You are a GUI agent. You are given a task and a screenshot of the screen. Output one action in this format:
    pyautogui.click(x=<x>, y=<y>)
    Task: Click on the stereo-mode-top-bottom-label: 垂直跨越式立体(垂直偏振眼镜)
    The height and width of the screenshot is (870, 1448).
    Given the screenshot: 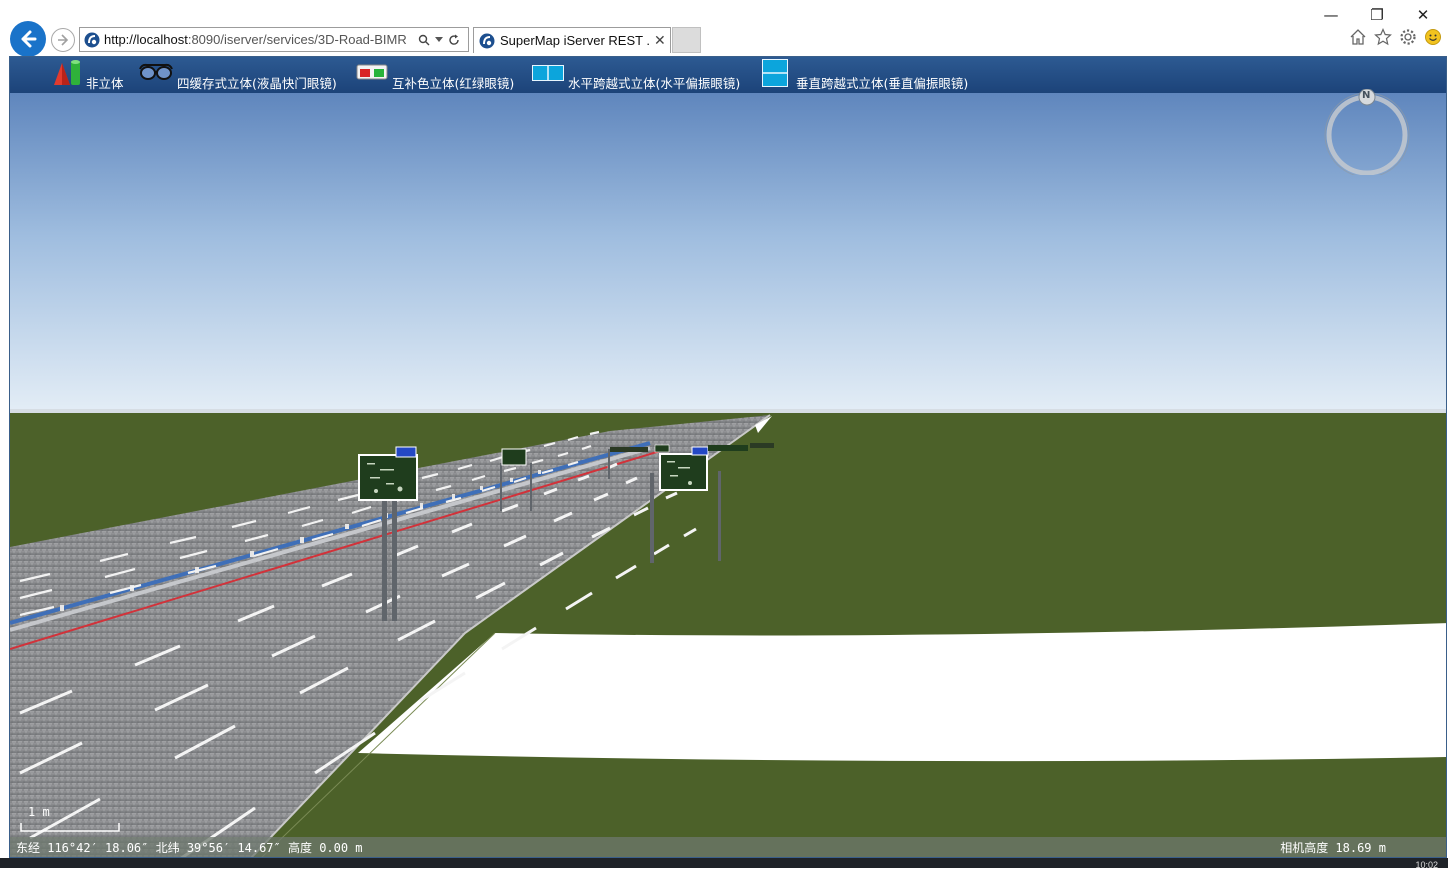 What is the action you would take?
    pyautogui.click(x=882, y=83)
    